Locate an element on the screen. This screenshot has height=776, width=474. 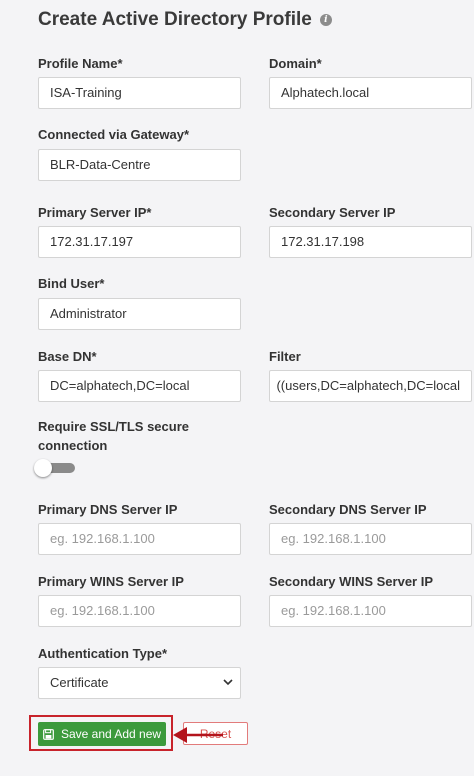
domain-input: Alphatech.local is located at coordinates (370, 93).